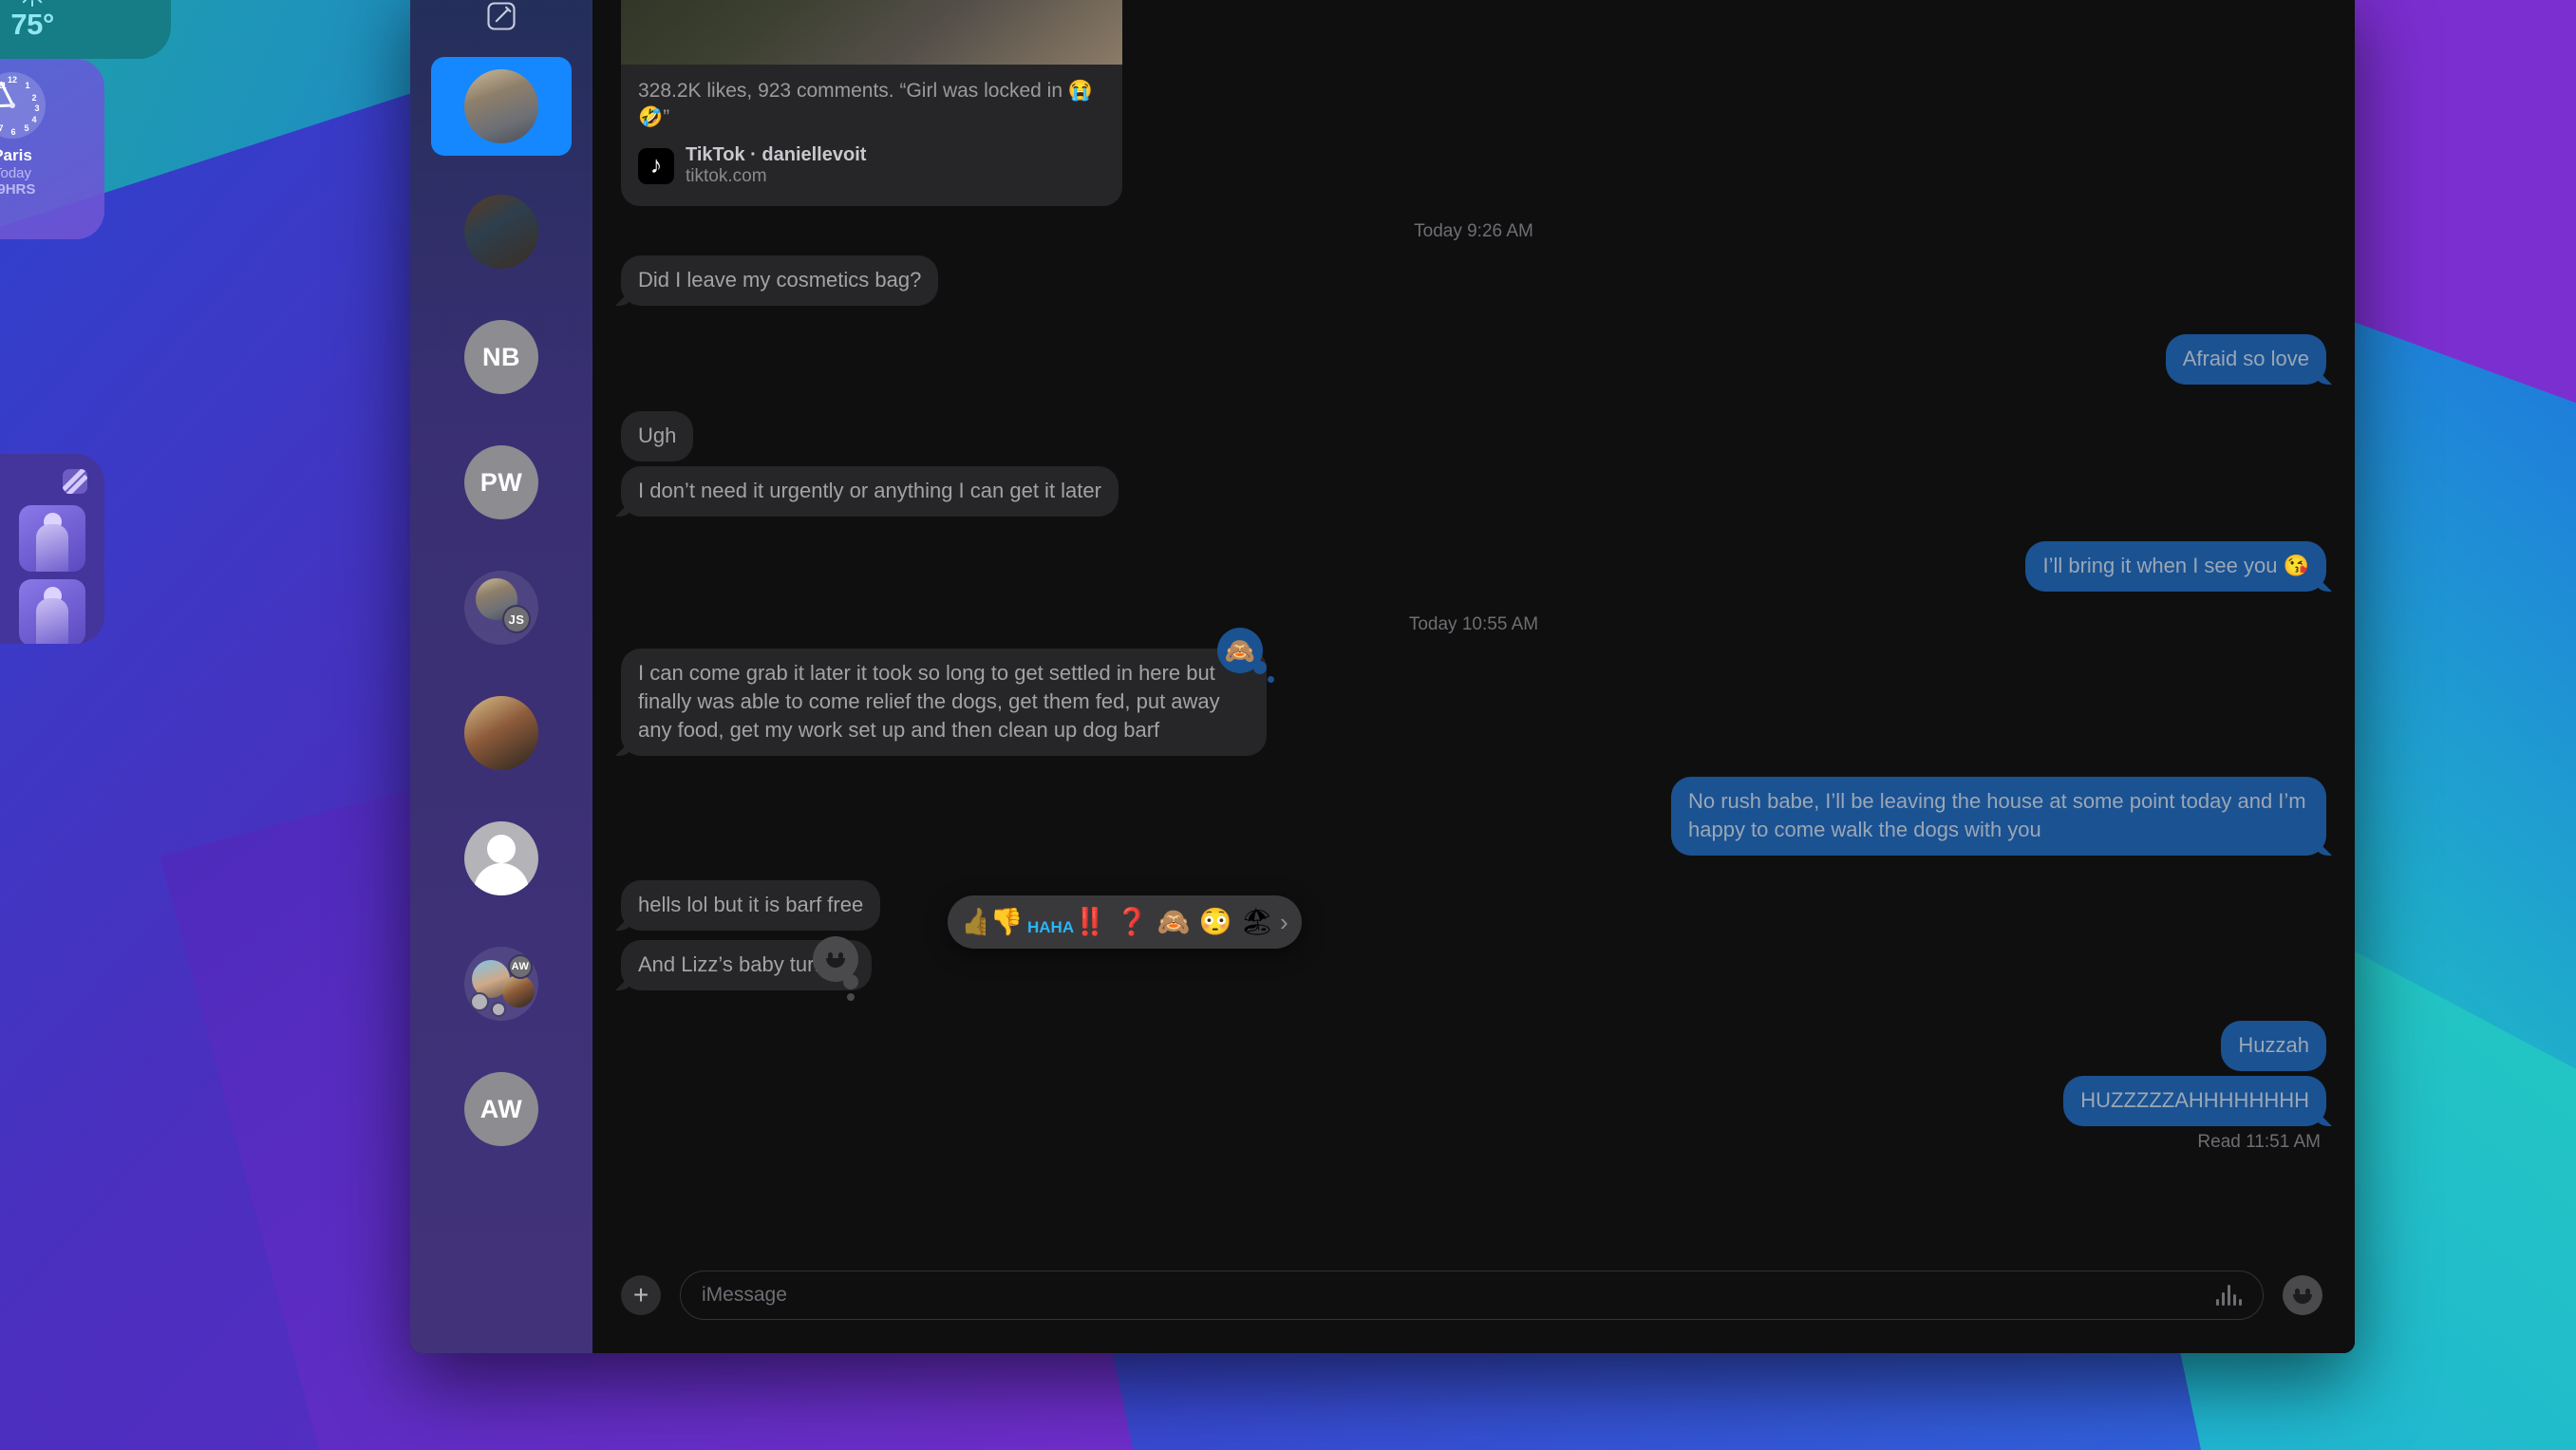 Image resolution: width=2576 pixels, height=1450 pixels. Describe the element at coordinates (2, 128) in the screenshot. I see `clock-number: 7` at that location.